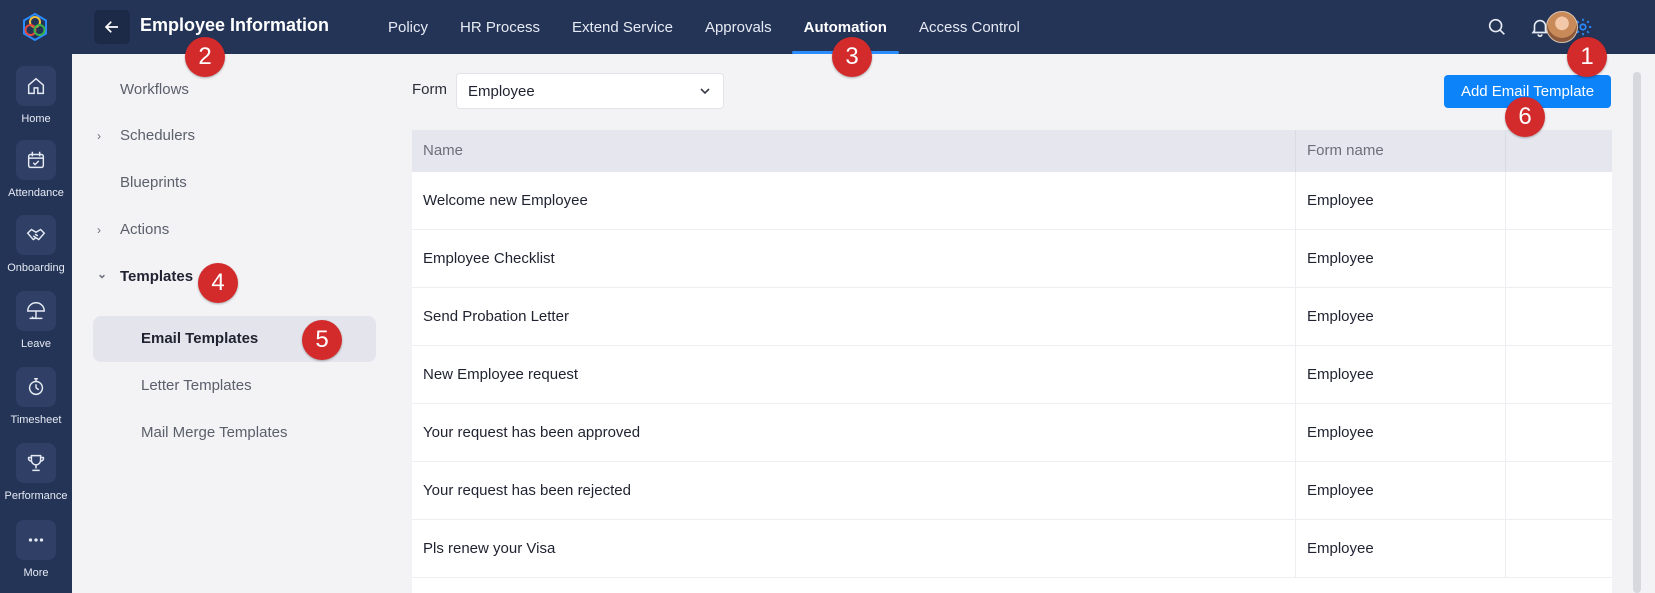 The image size is (1655, 593). Describe the element at coordinates (233, 136) in the screenshot. I see `sidebar-item-schedulers: › Schedulers` at that location.